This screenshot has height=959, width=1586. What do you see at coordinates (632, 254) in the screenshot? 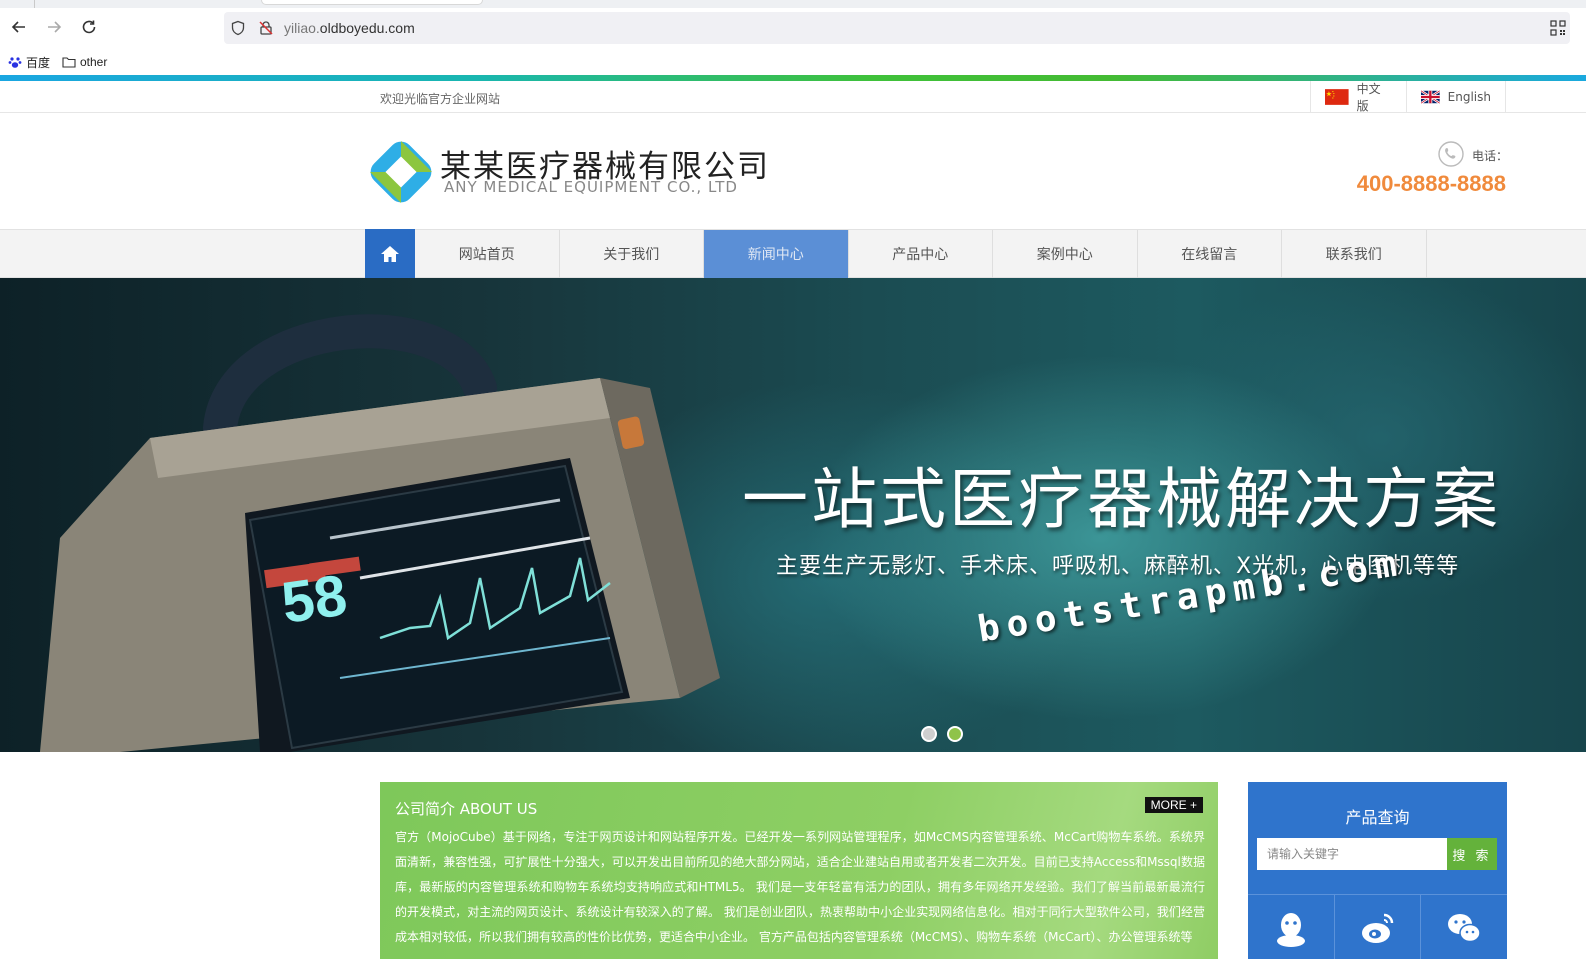
I see `nav-item-about: 关于我们` at bounding box center [632, 254].